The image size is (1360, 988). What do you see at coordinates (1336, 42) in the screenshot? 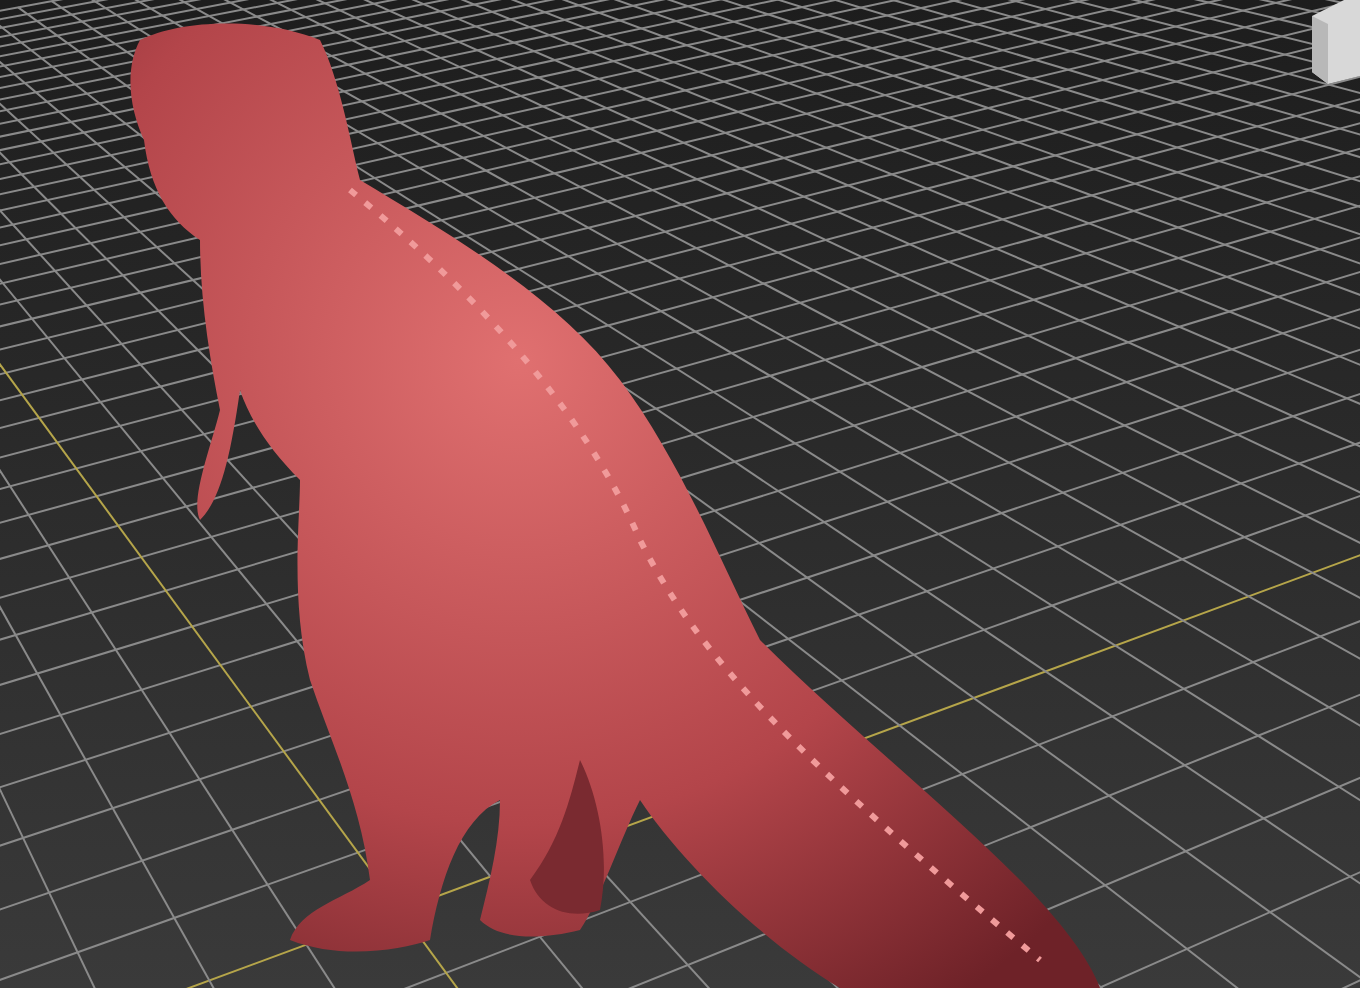
I see `view-cube-icon` at bounding box center [1336, 42].